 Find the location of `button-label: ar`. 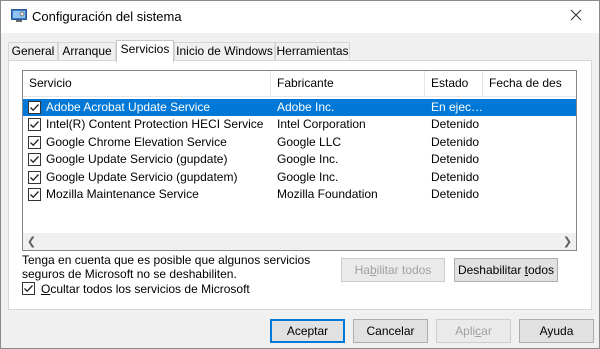

button-label: ar is located at coordinates (486, 331).